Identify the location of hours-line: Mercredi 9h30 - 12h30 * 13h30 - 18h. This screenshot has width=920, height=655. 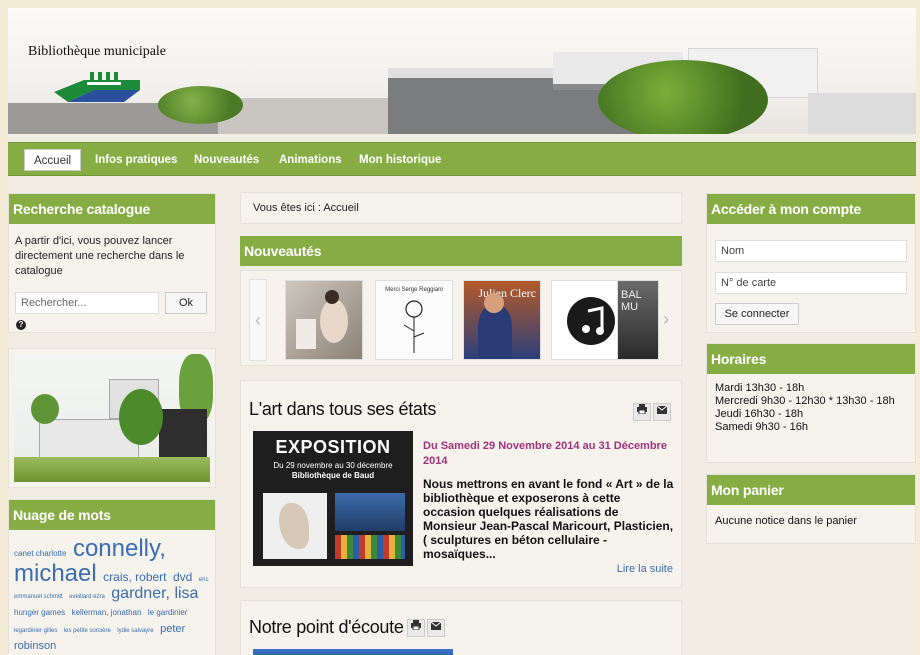
(805, 401).